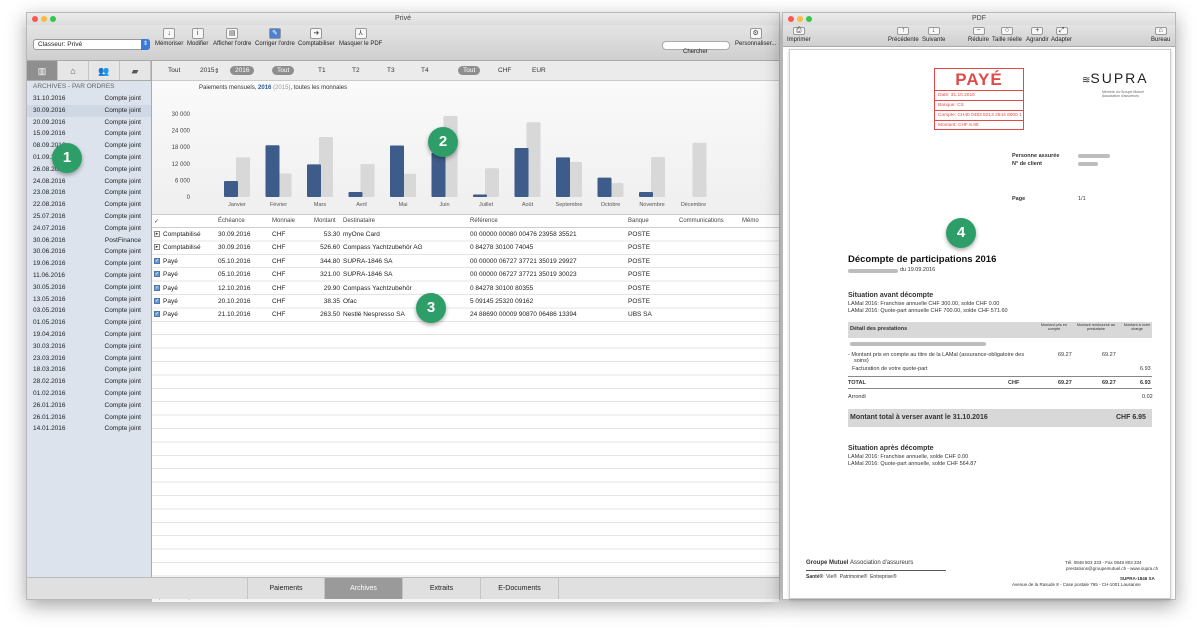 Image resolution: width=1200 pixels, height=636 pixels. I want to click on filter-currency-all: Tout, so click(469, 70).